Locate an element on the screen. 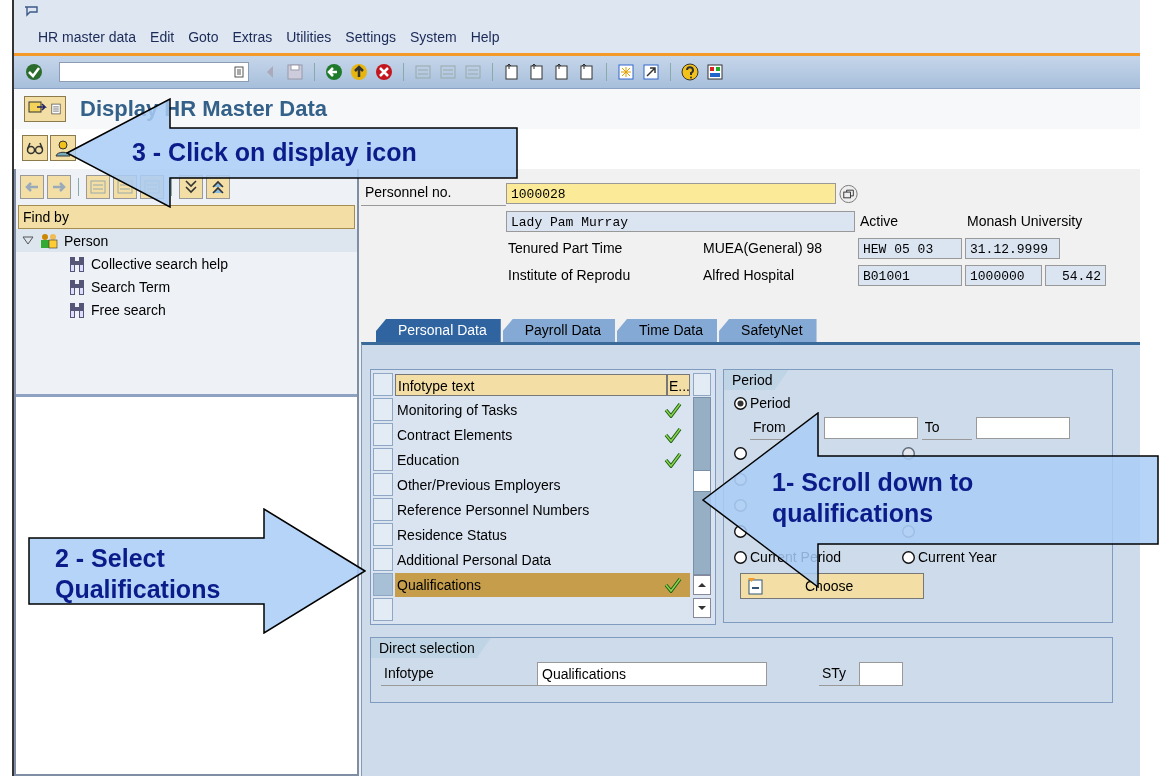 The width and height of the screenshot is (1159, 776). callout-text: 3 - Click on display icon is located at coordinates (275, 152).